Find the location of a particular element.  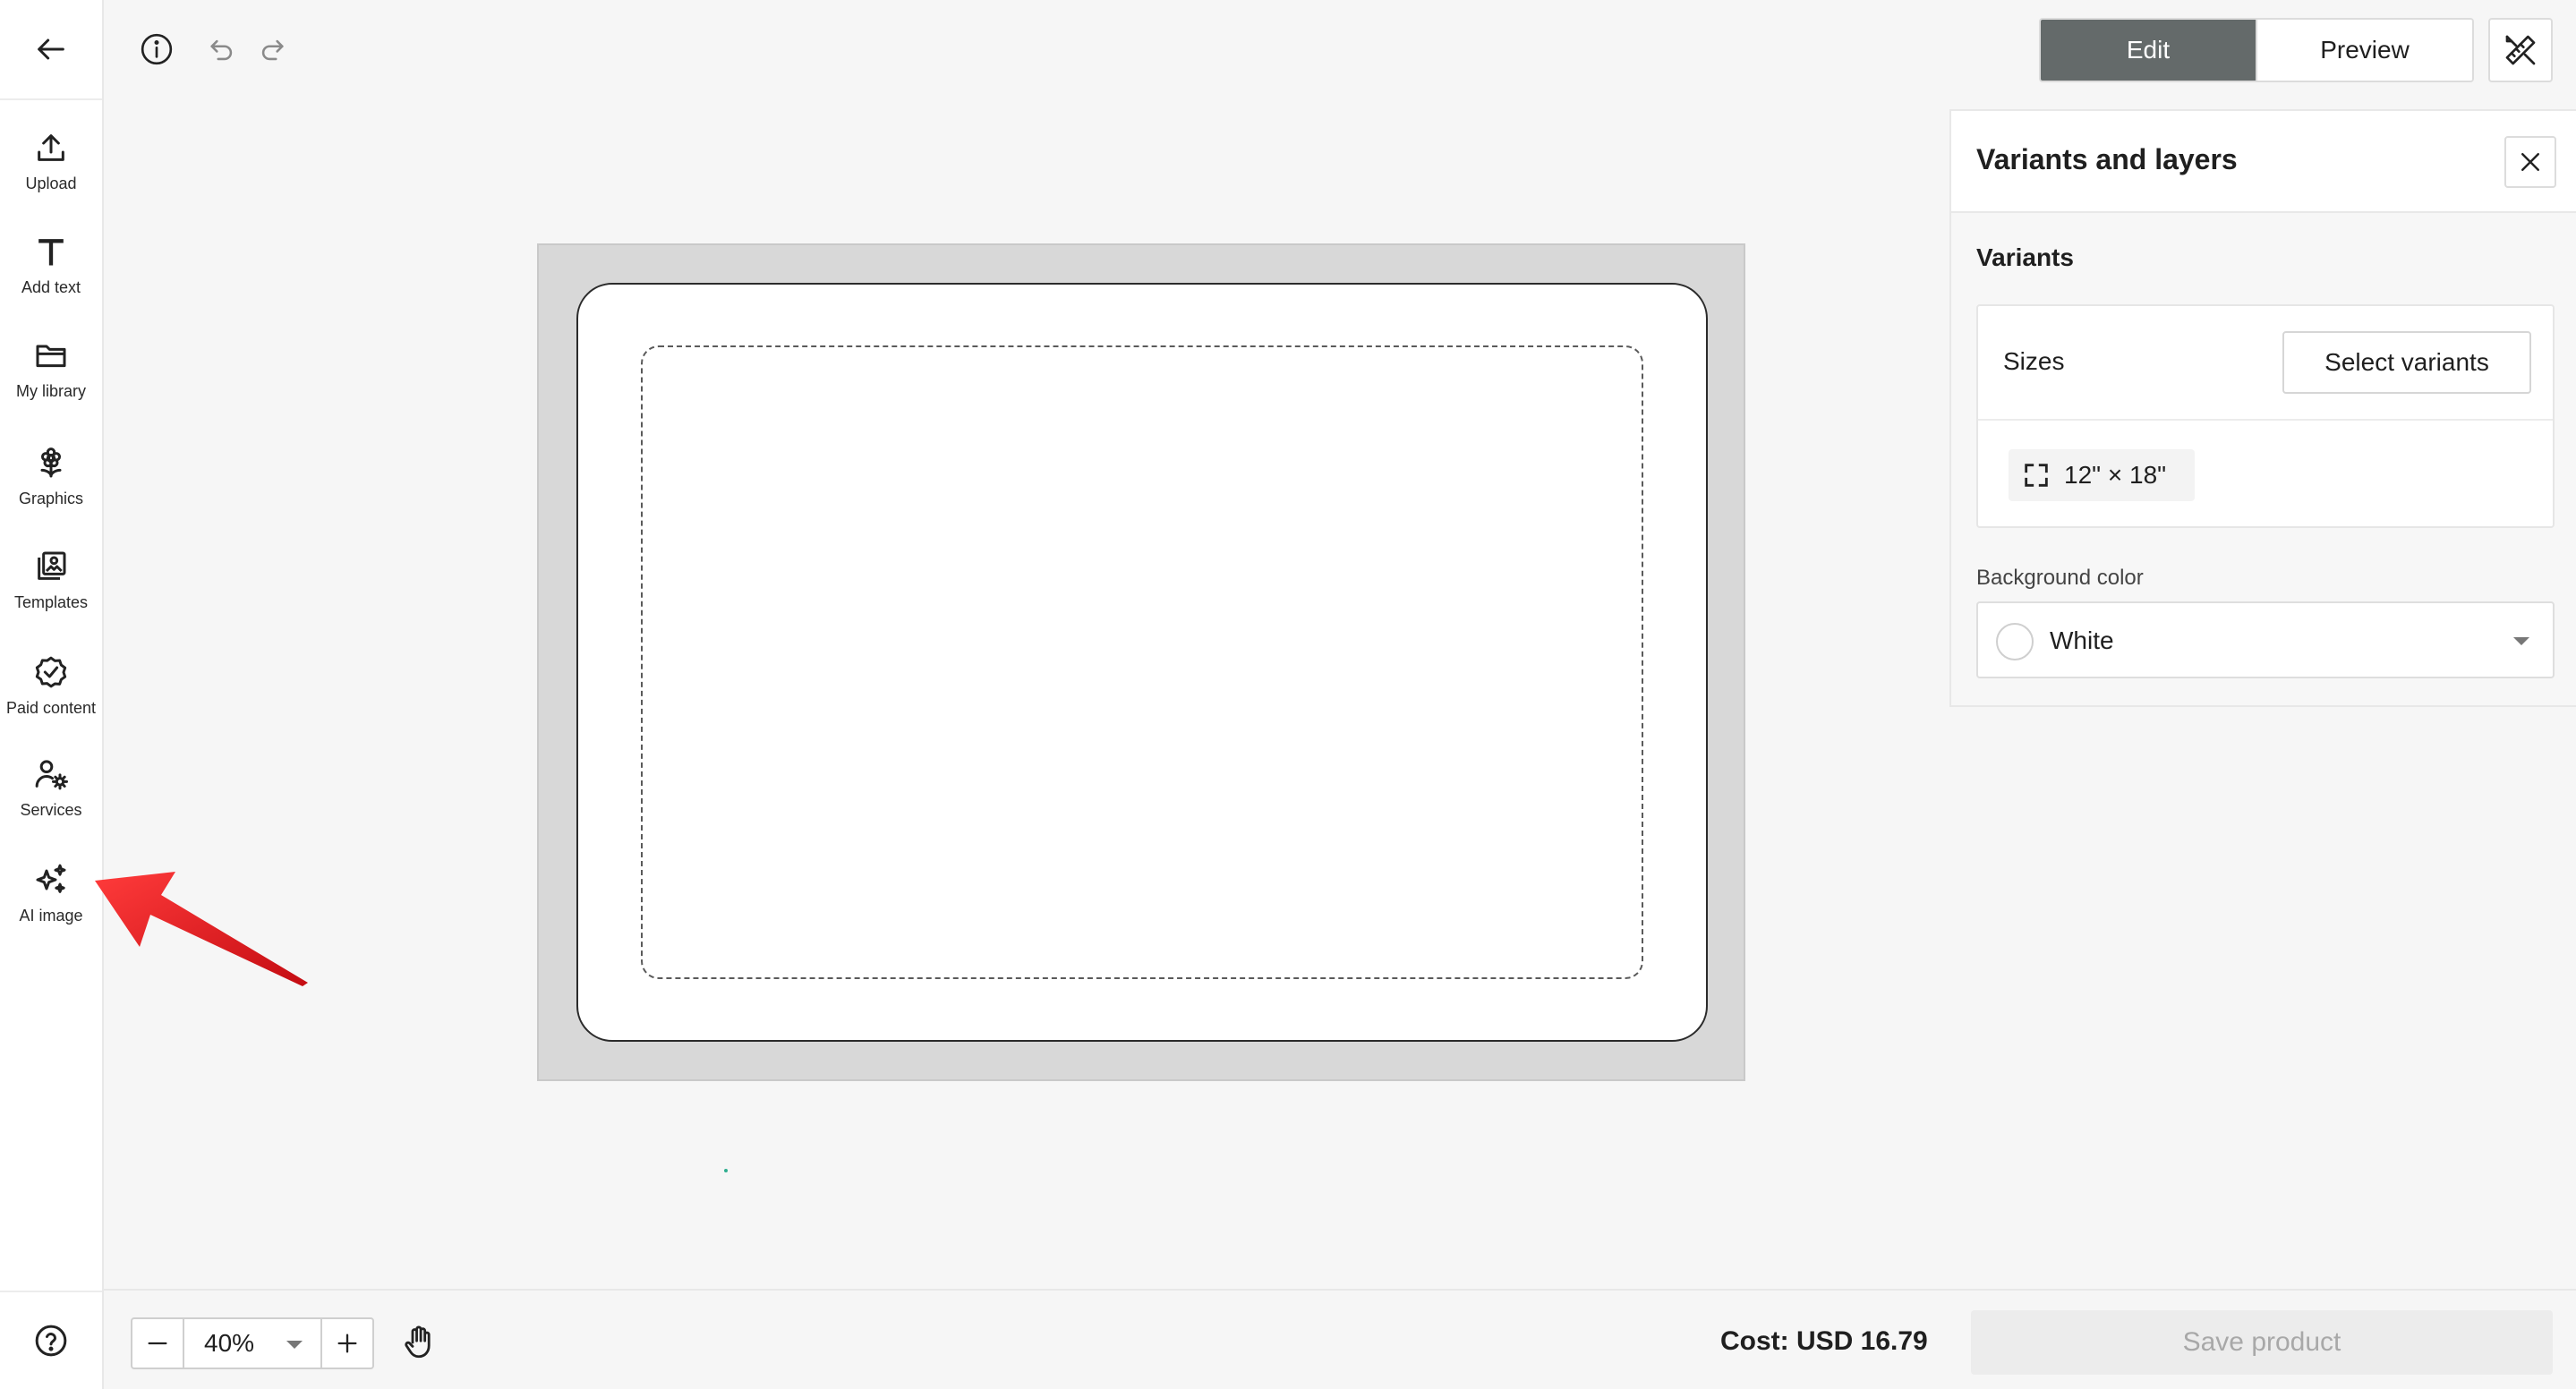

size-chip: 12" × 18" is located at coordinates (2102, 475).